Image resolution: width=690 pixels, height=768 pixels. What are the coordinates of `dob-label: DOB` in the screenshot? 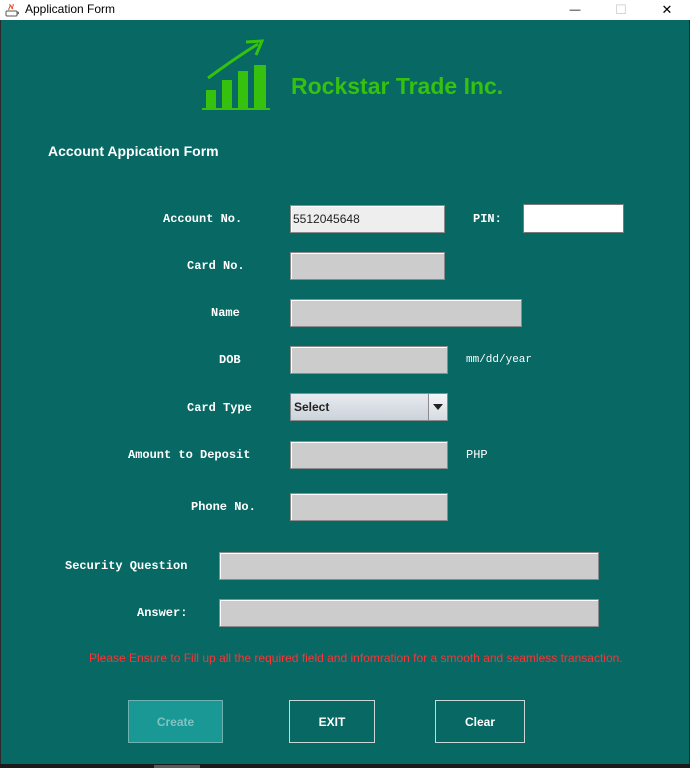 It's located at (230, 360).